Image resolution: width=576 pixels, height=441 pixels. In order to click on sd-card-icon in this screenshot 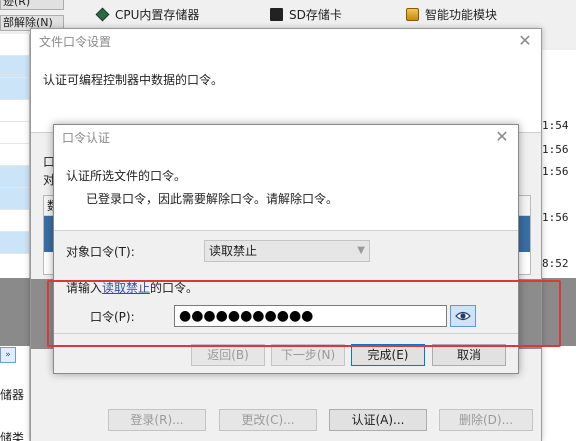, I will do `click(276, 14)`.